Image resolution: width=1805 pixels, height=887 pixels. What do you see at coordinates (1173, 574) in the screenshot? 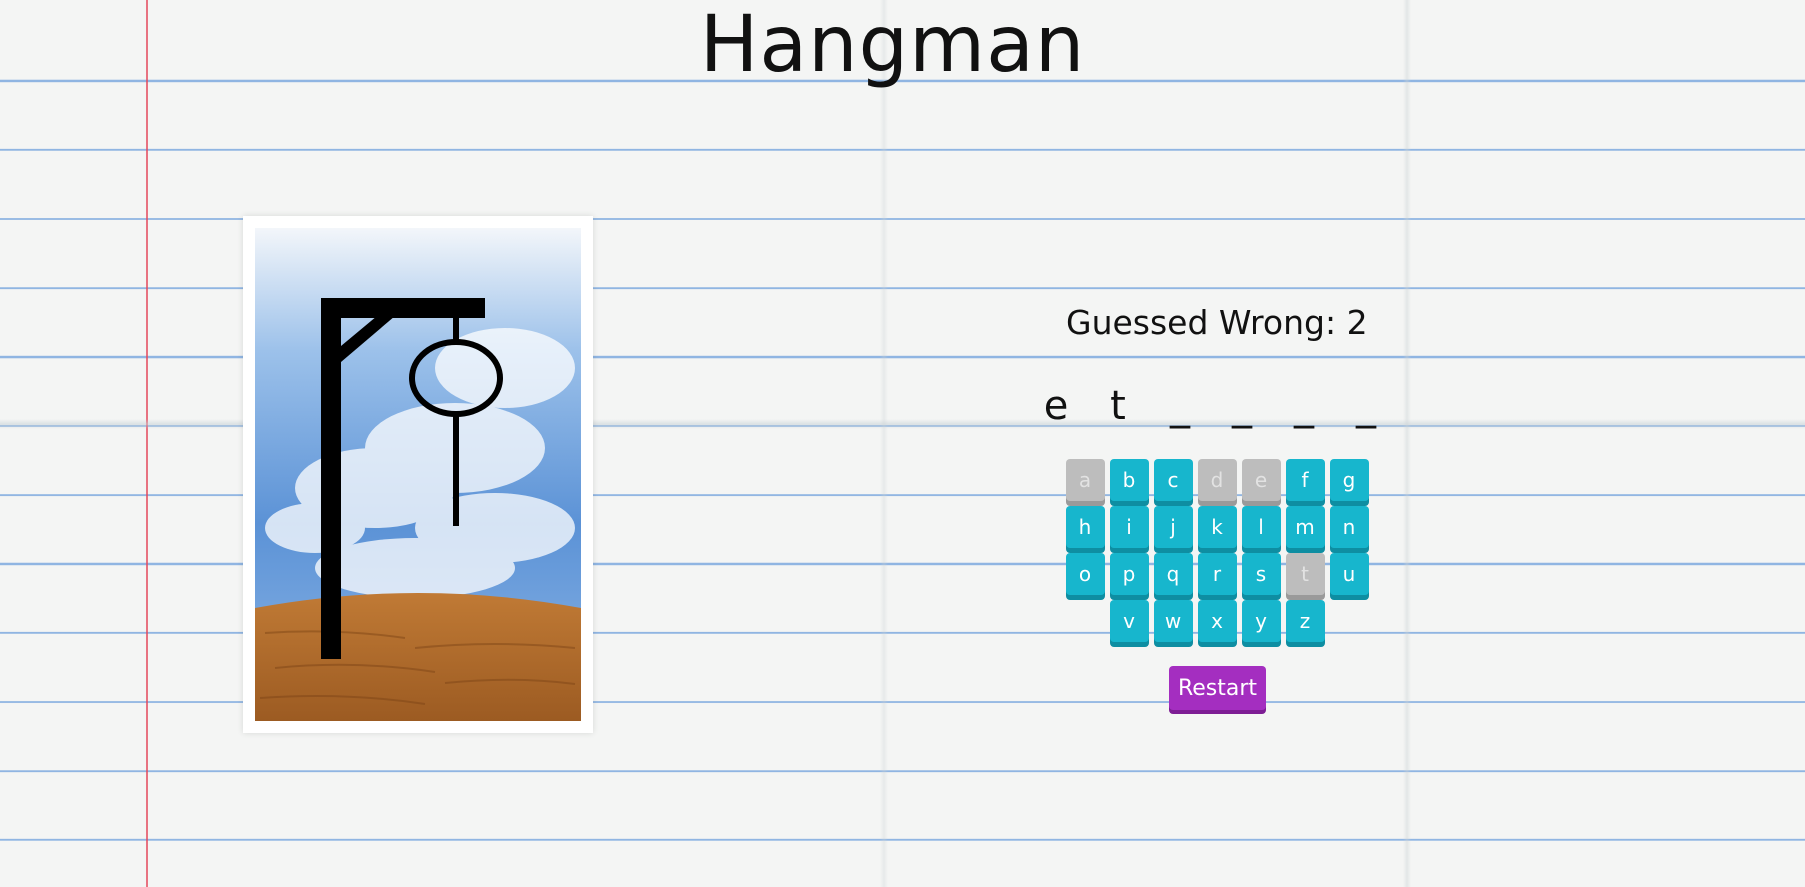
I see `key-q: q` at bounding box center [1173, 574].